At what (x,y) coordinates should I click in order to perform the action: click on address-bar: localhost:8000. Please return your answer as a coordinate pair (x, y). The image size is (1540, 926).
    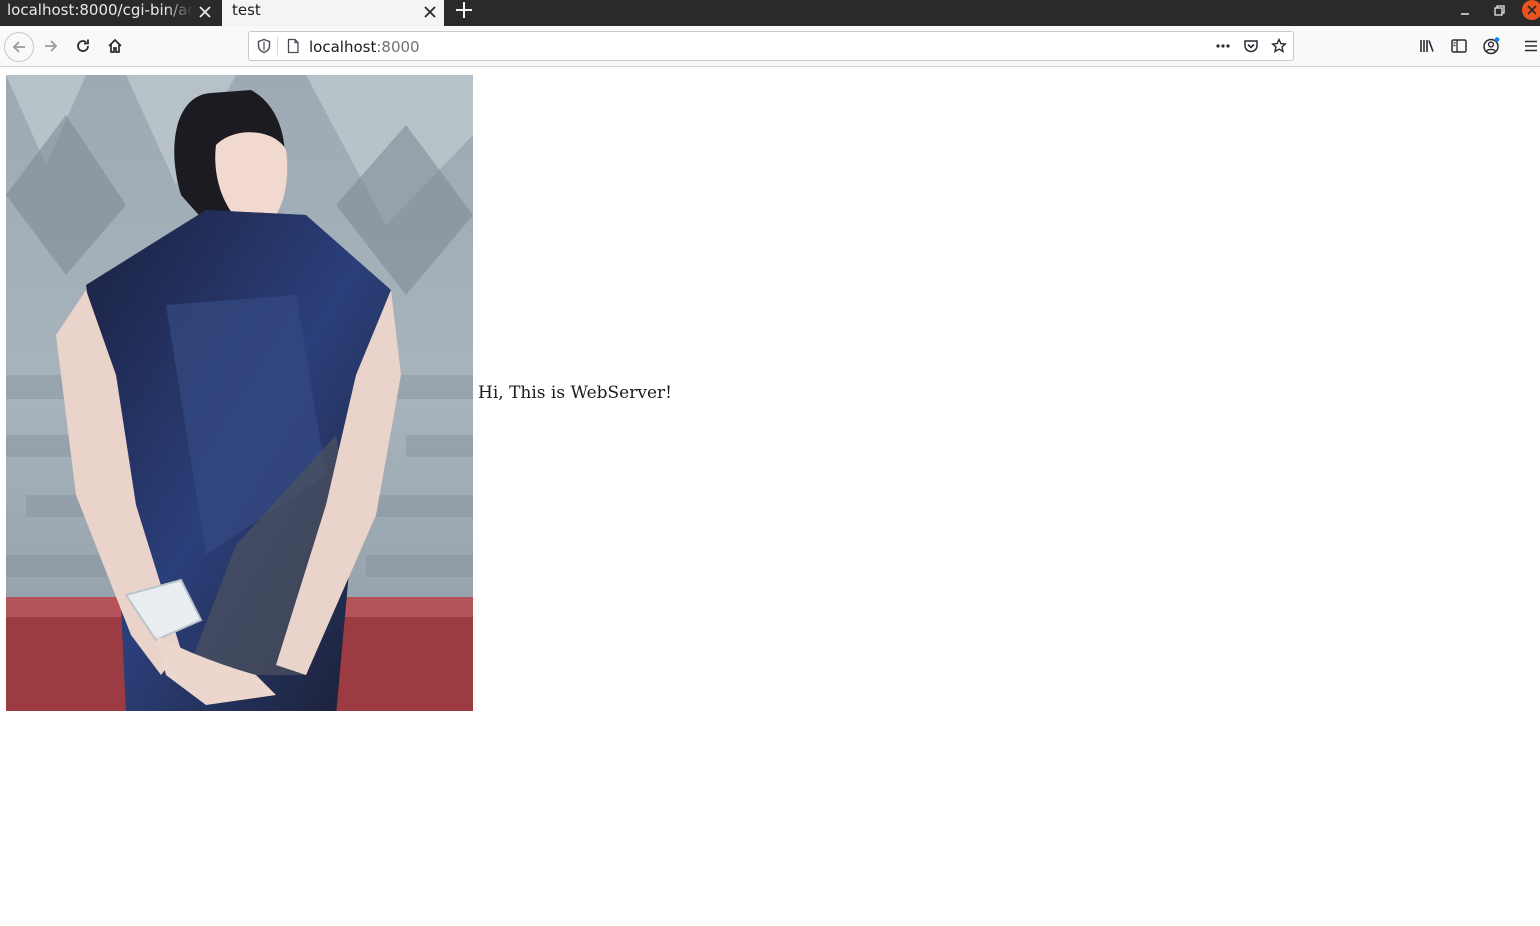
    Looking at the image, I should click on (771, 46).